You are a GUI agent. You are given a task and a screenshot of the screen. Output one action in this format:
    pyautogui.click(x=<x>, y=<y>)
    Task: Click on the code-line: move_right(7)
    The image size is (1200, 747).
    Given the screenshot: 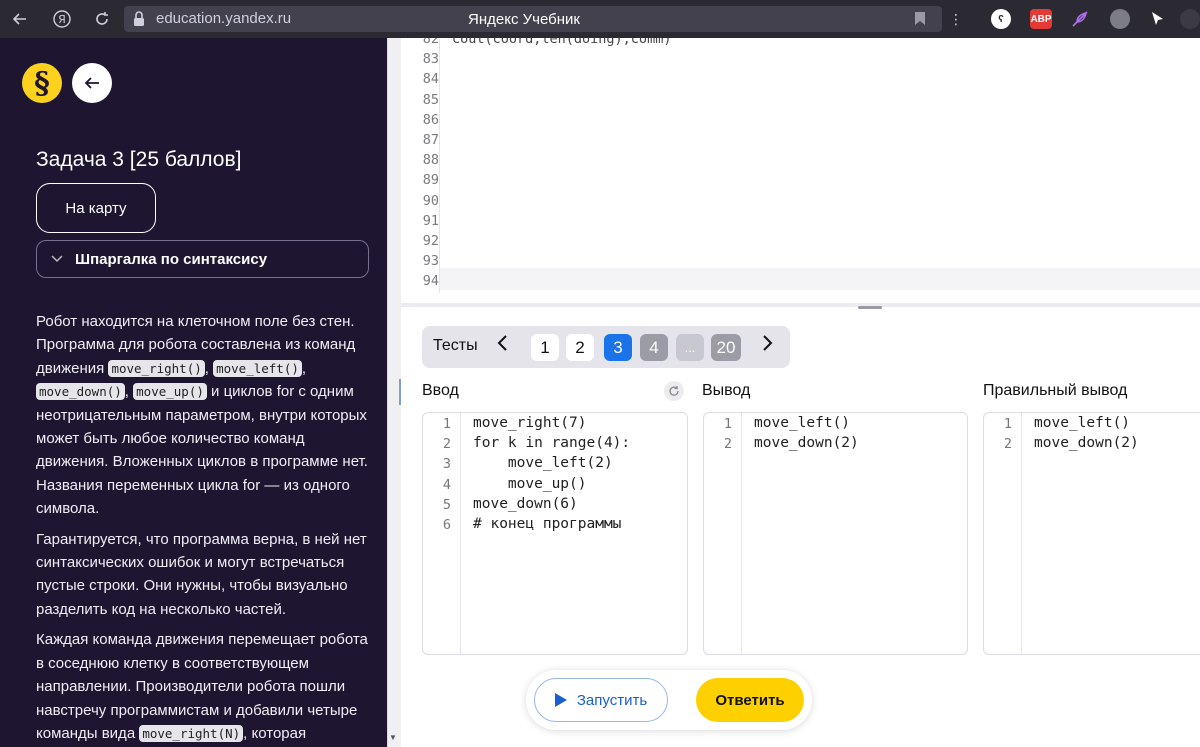 What is the action you would take?
    pyautogui.click(x=530, y=423)
    